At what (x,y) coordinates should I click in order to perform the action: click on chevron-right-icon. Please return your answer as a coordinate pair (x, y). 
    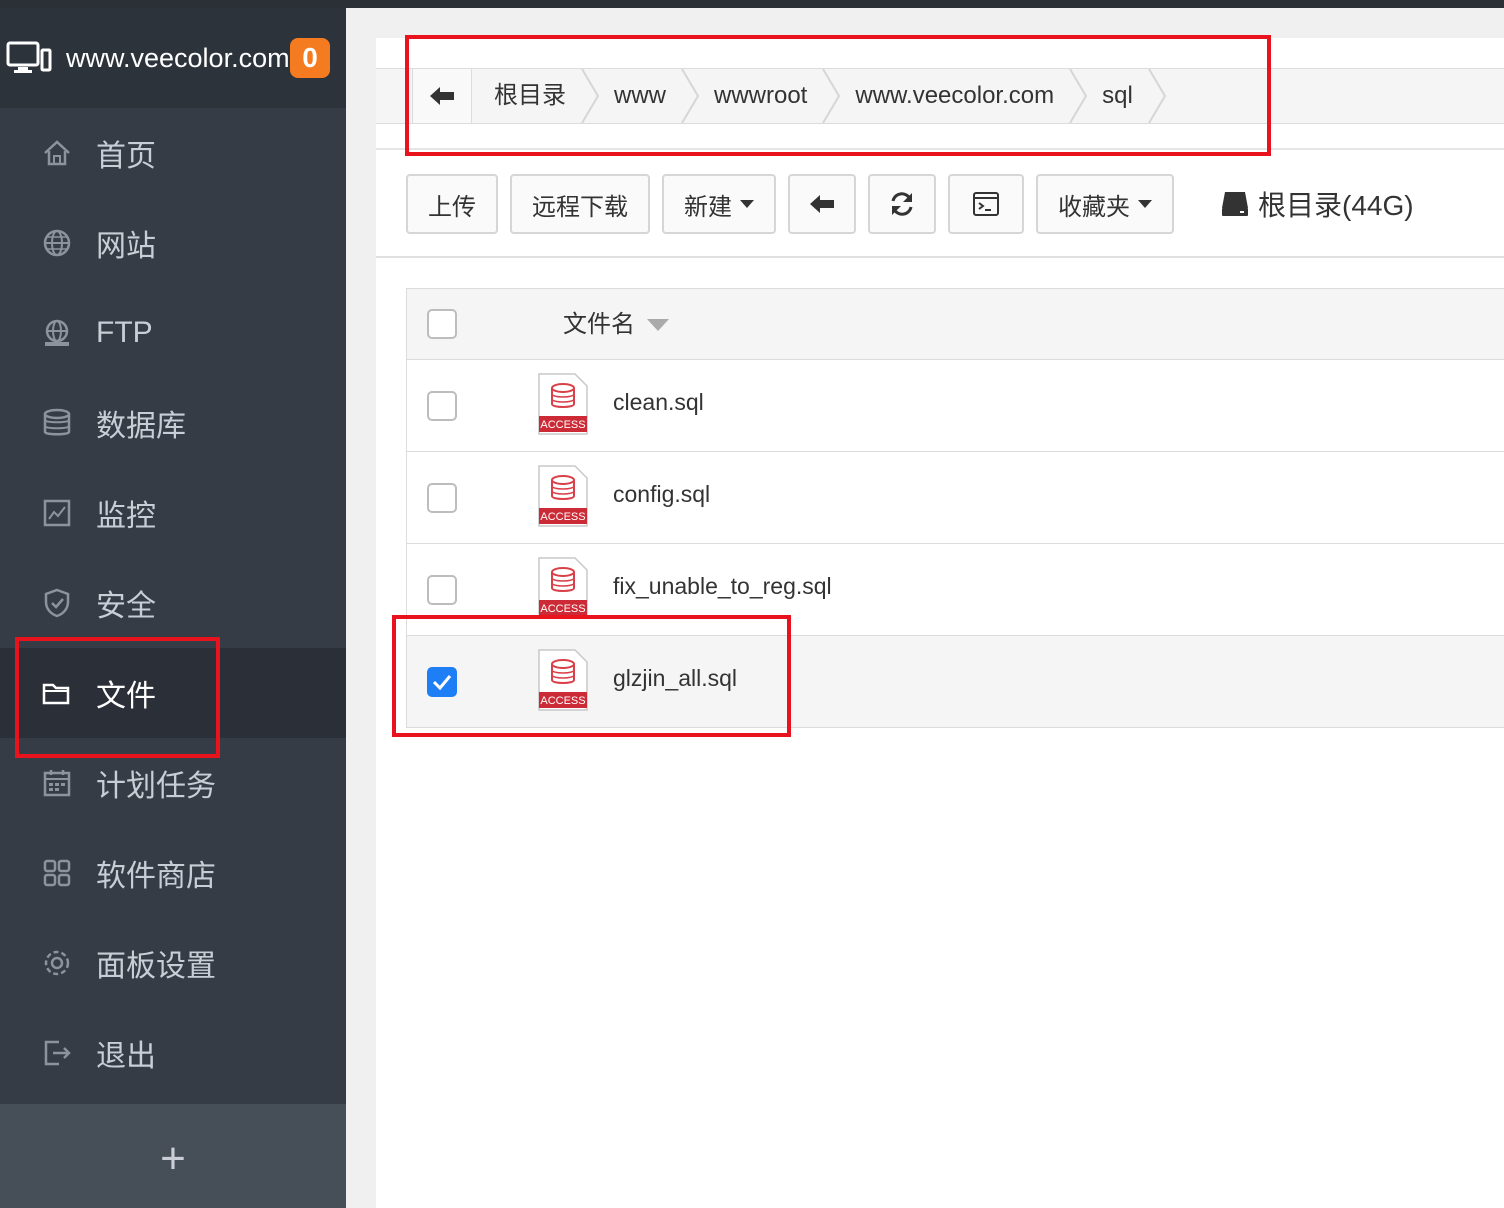
    Looking at the image, I should click on (1158, 96).